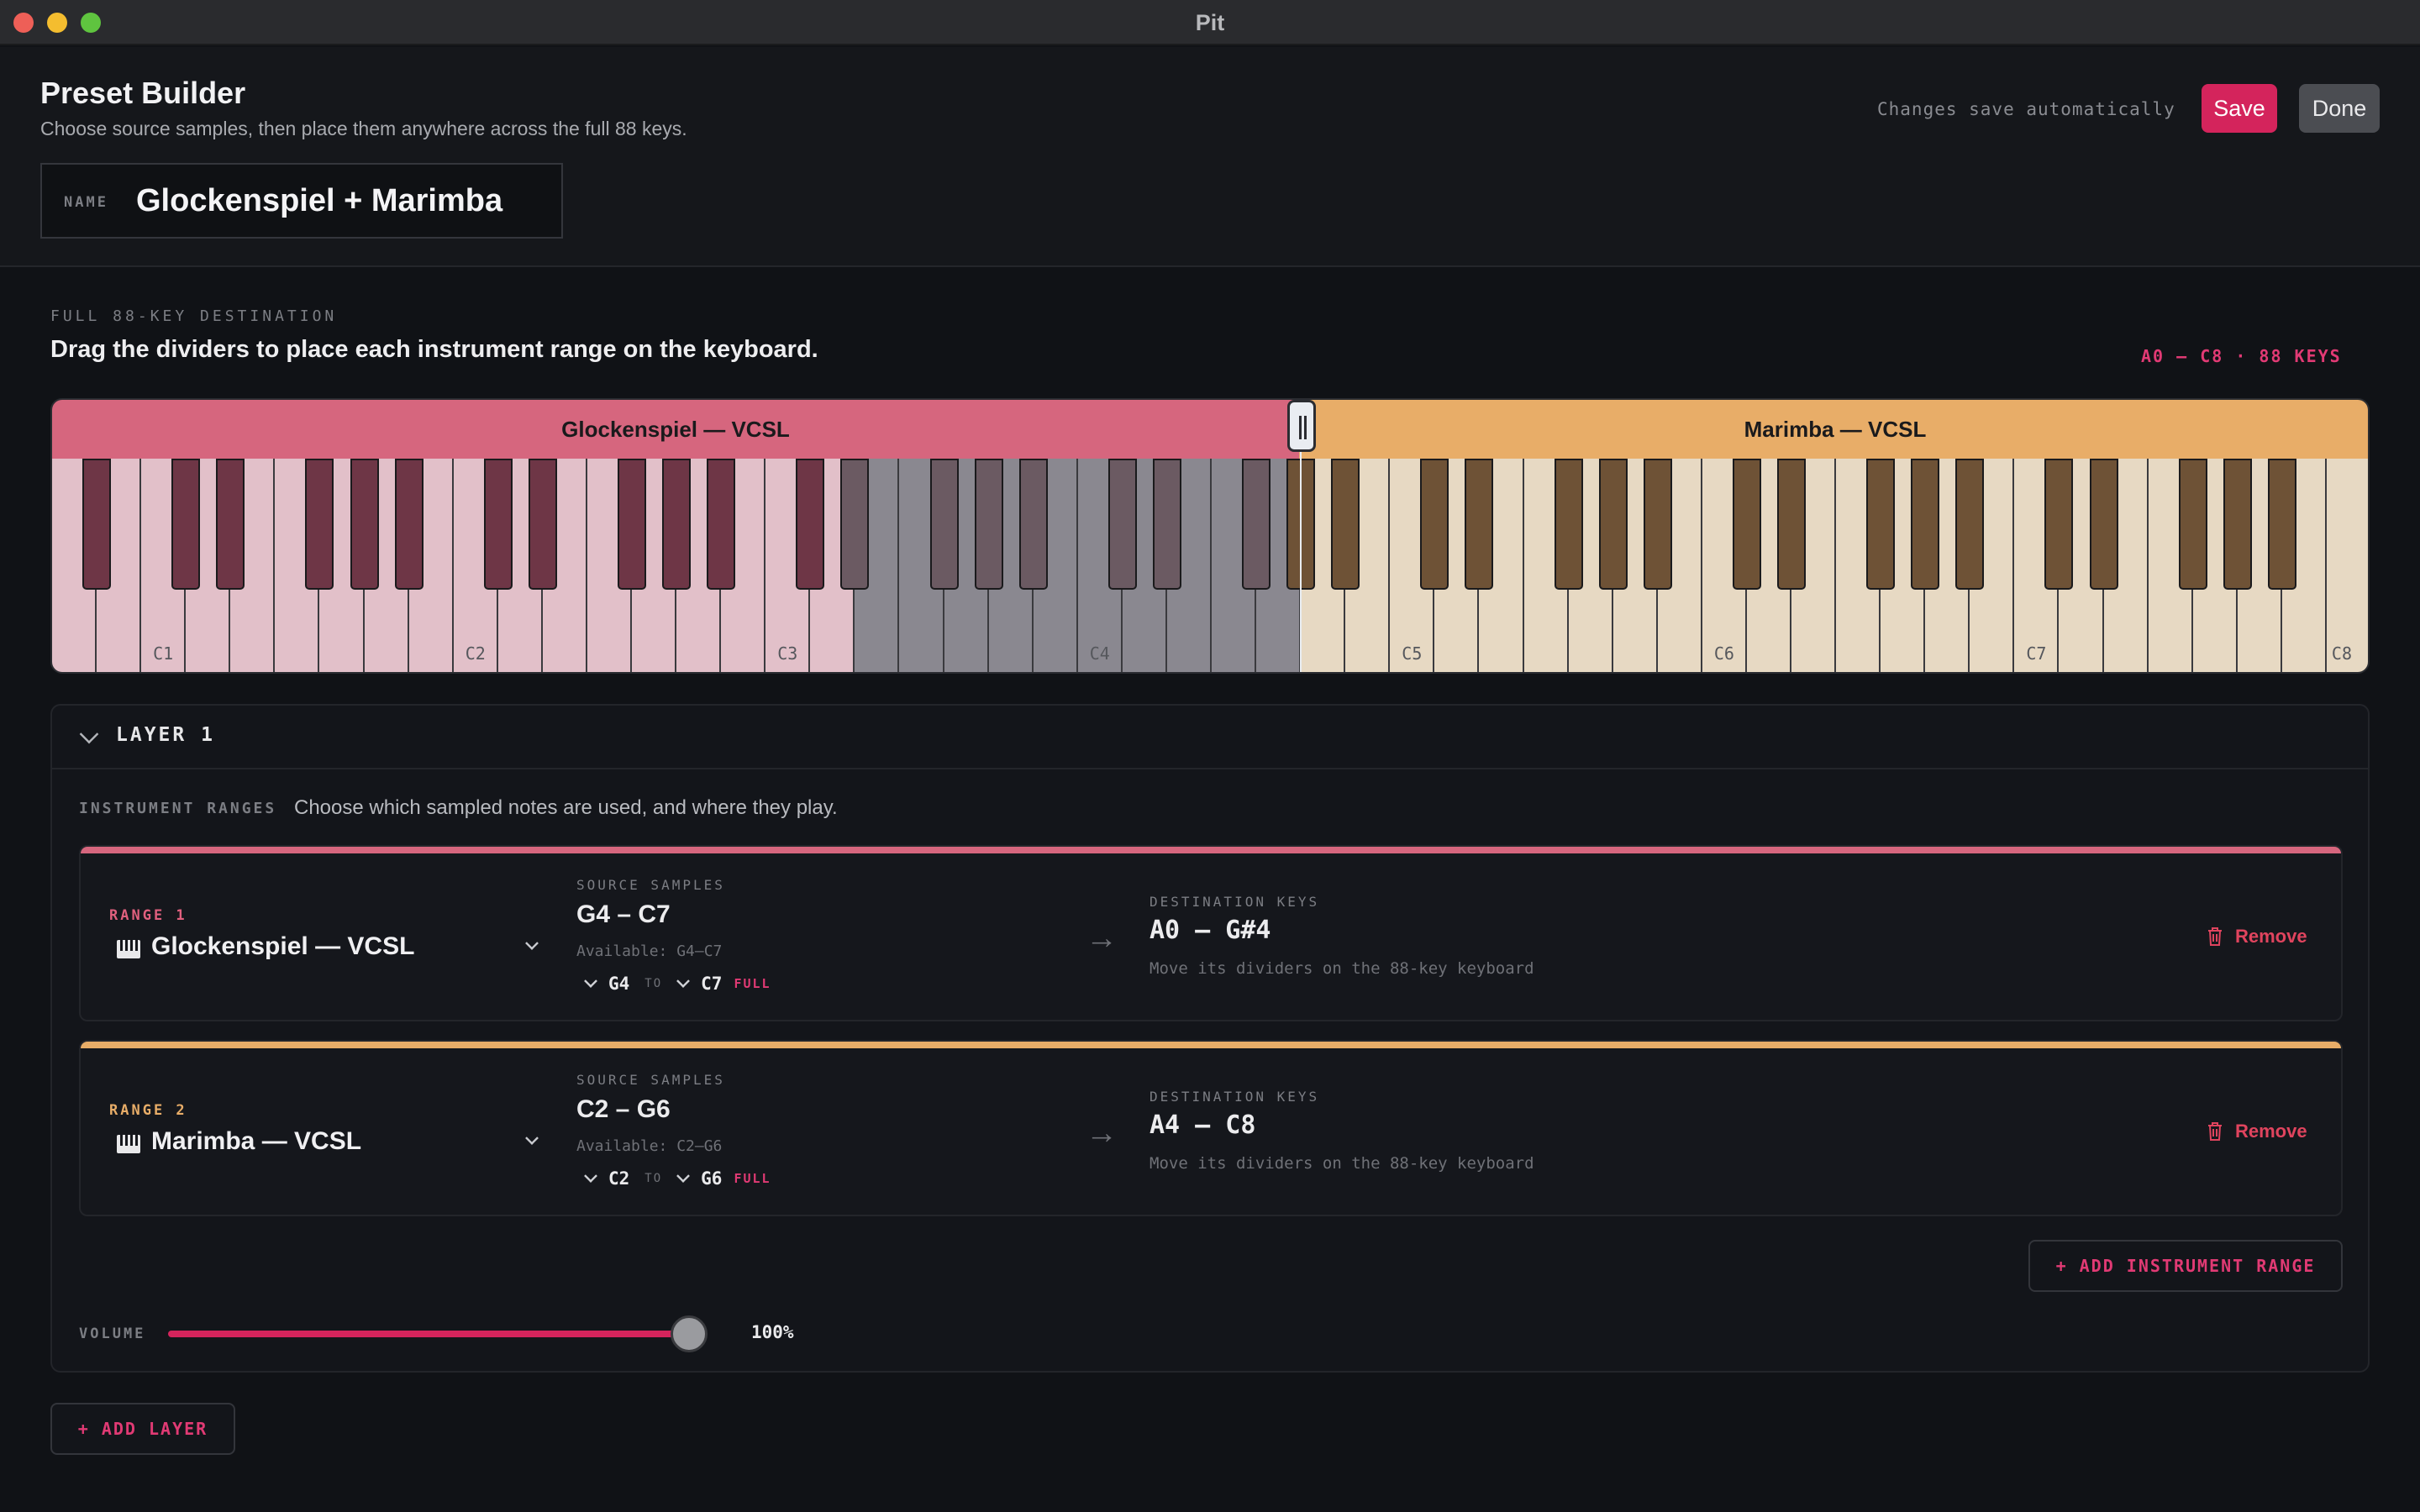 The image size is (2420, 1512). What do you see at coordinates (1724, 653) in the screenshot?
I see `octave-label: C6` at bounding box center [1724, 653].